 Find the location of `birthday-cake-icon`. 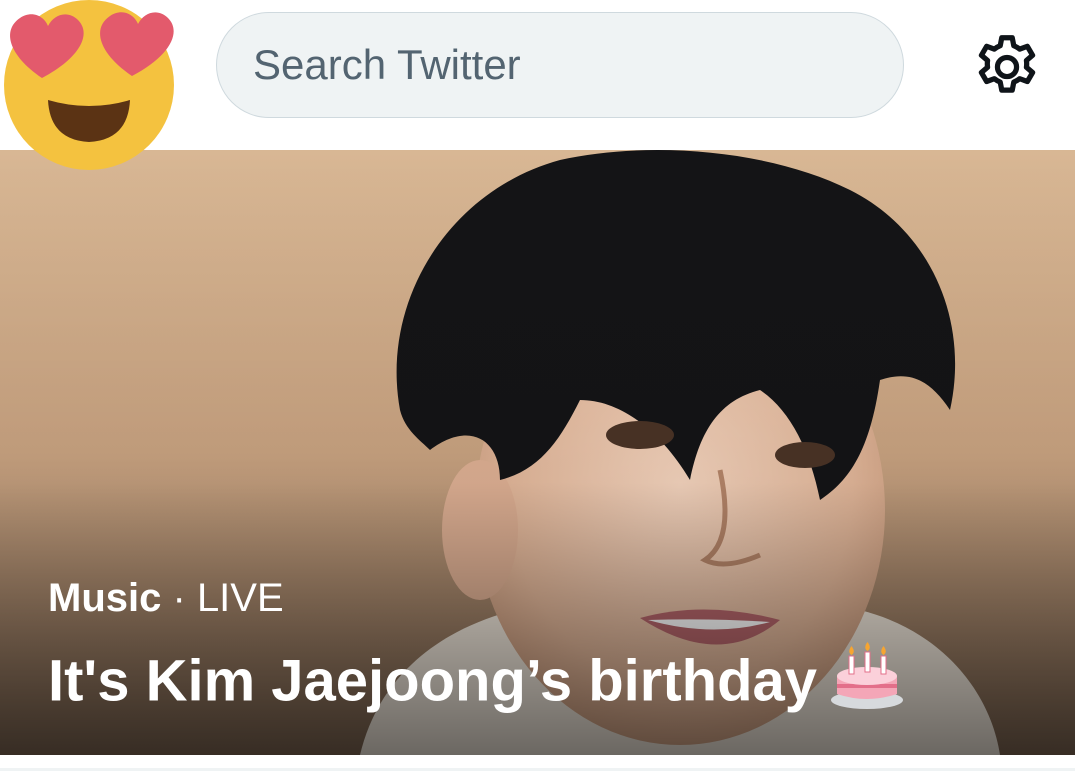

birthday-cake-icon is located at coordinates (867, 679).